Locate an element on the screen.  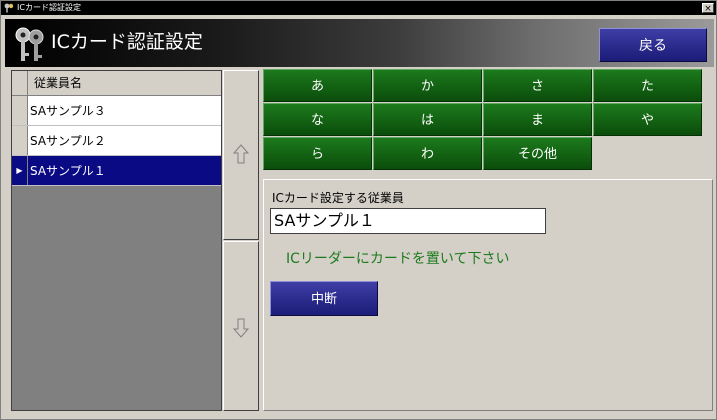
kana-button-wa: わ is located at coordinates (427, 153).